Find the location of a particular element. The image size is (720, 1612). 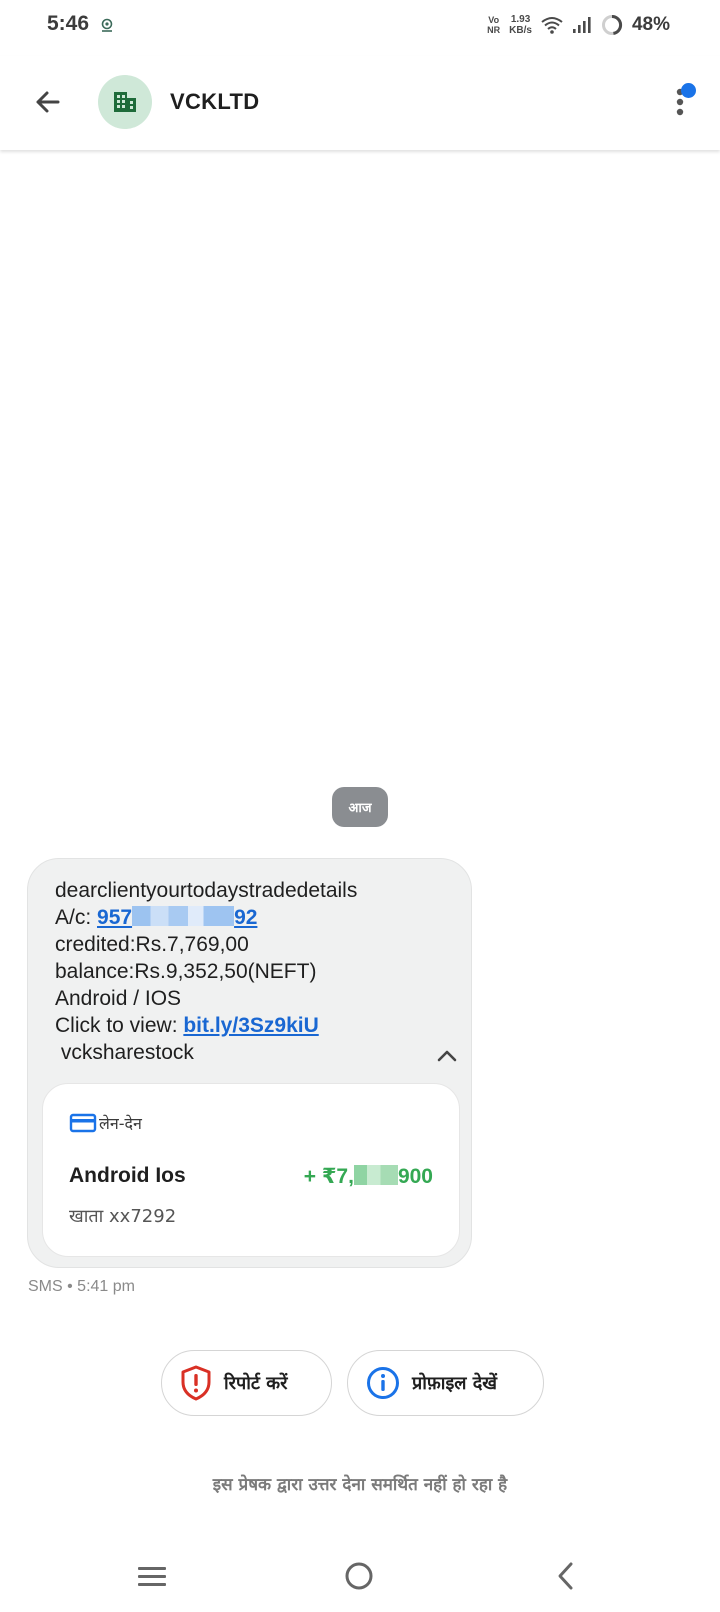

menu-icon is located at coordinates (152, 1576).